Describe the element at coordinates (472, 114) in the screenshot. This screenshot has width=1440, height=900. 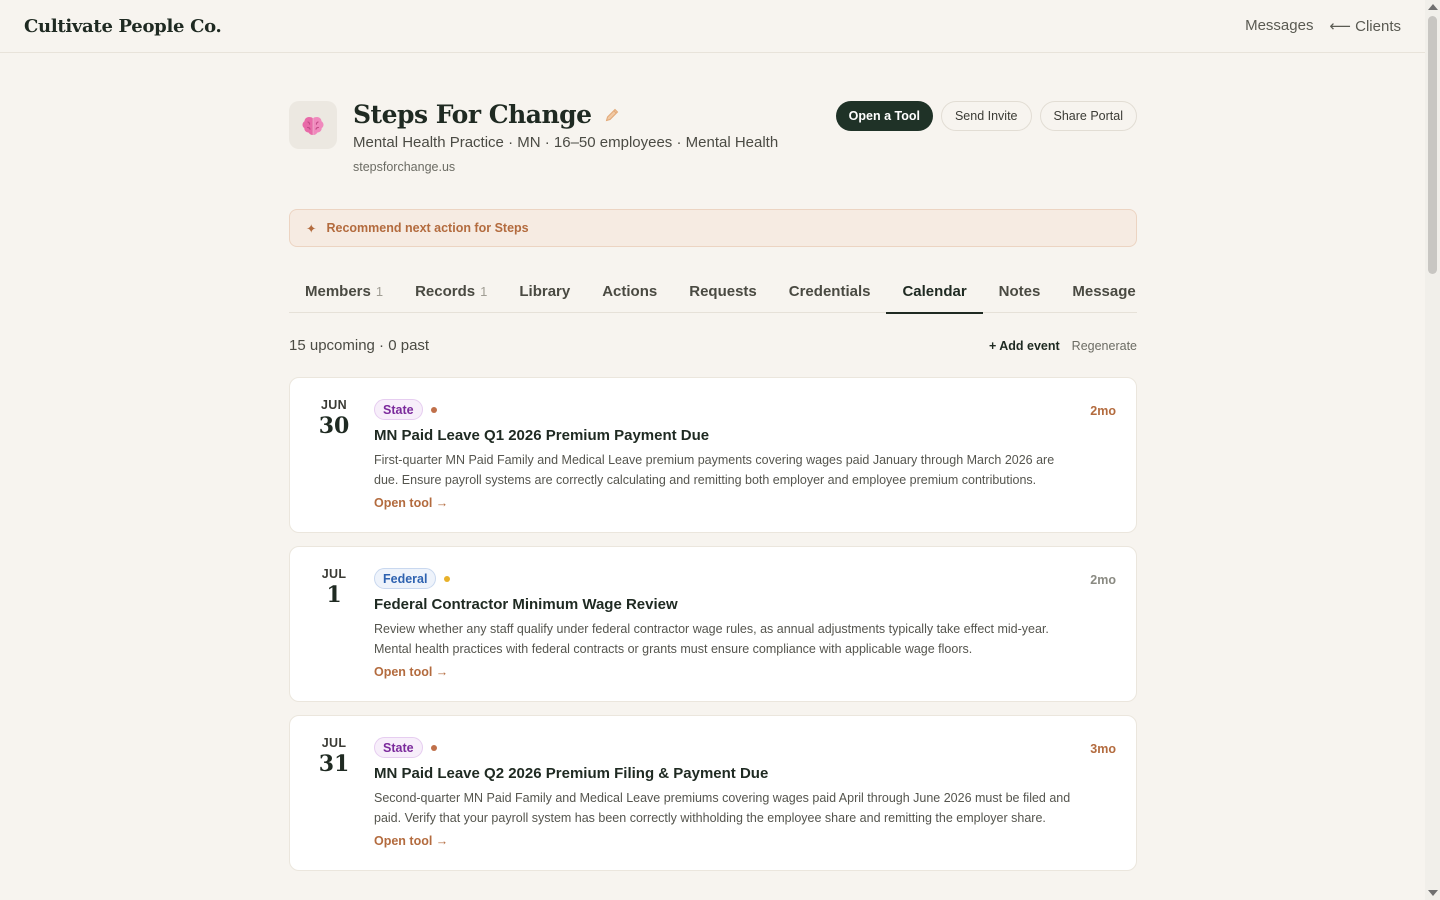
I see `page-title: Steps For Change` at that location.